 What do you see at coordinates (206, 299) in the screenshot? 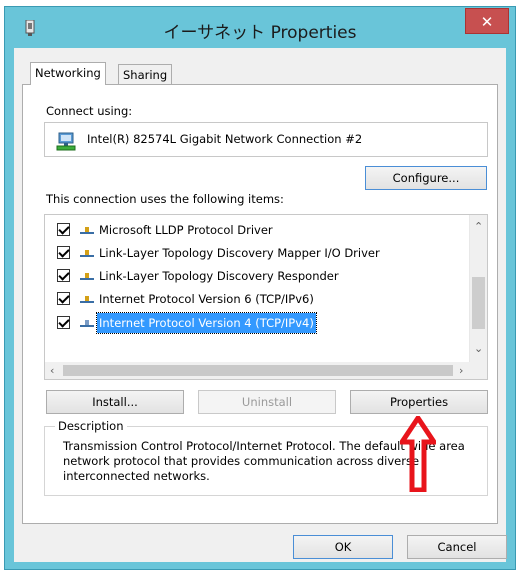
I see `item-label: Internet Protocol Version 6 (TCP/IPv6)` at bounding box center [206, 299].